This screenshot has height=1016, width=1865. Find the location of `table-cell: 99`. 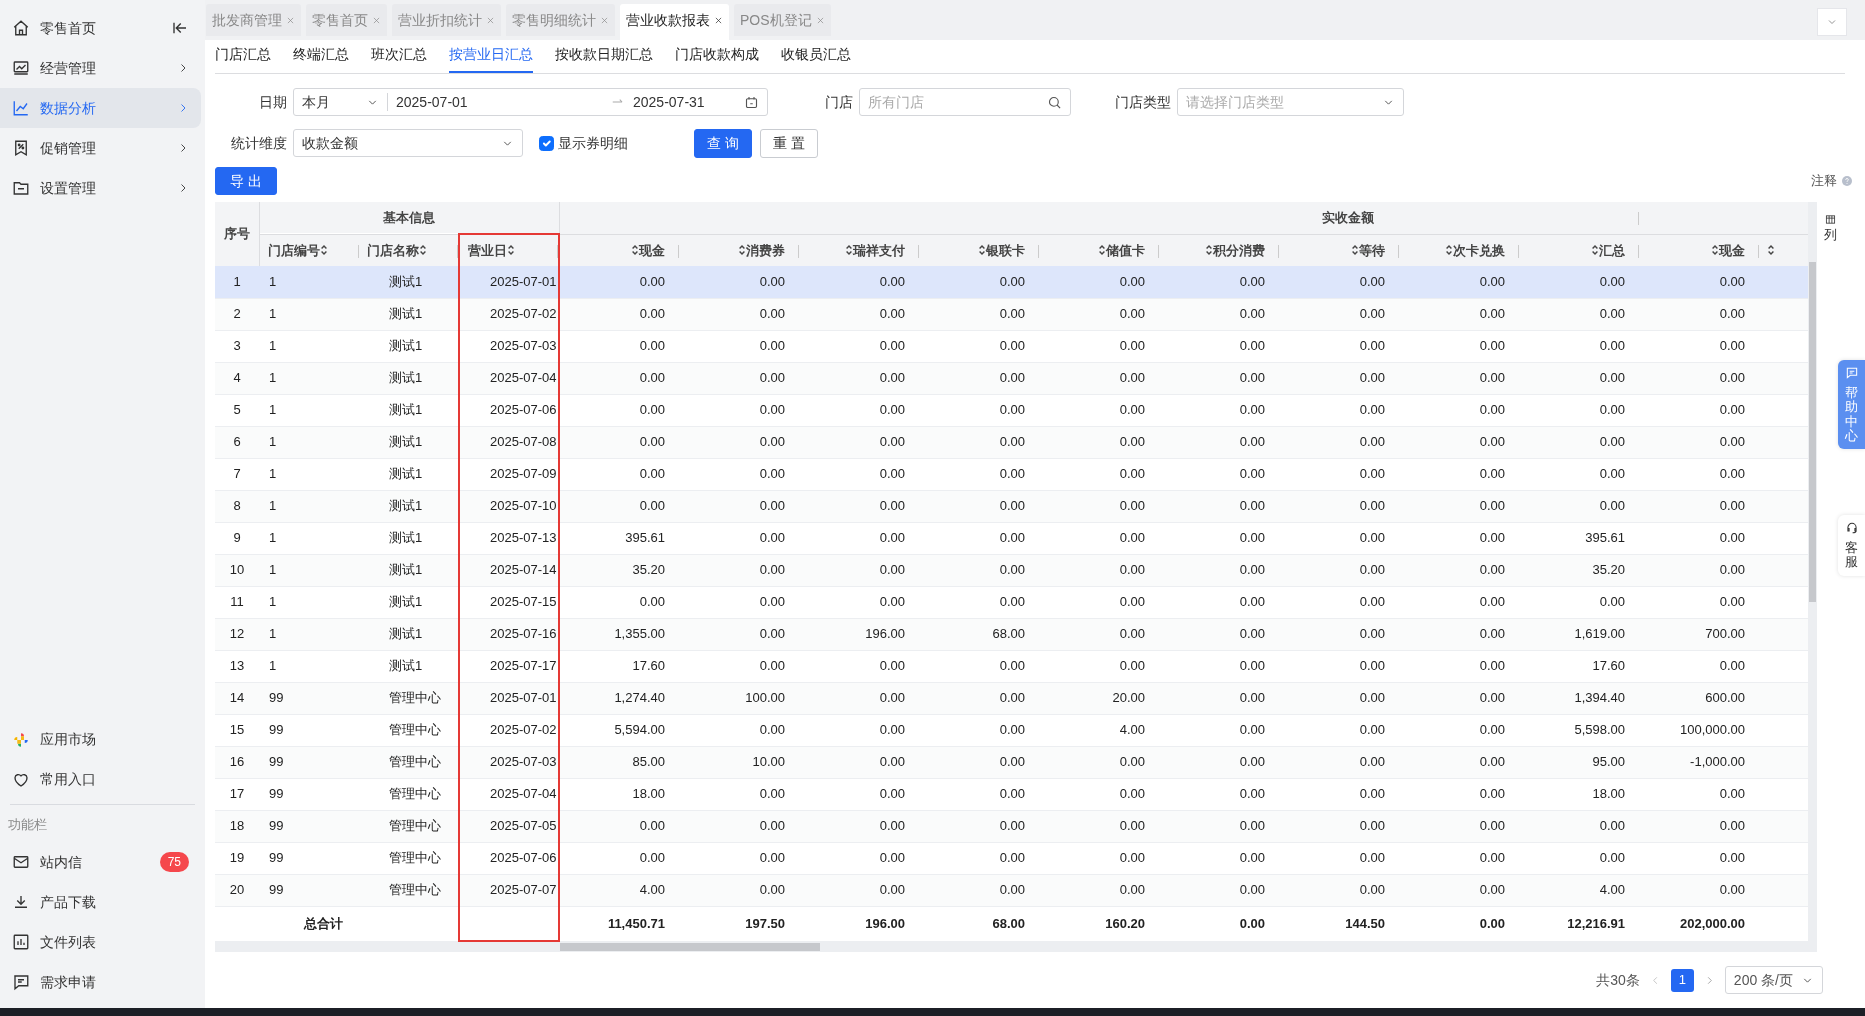

table-cell: 99 is located at coordinates (276, 698).